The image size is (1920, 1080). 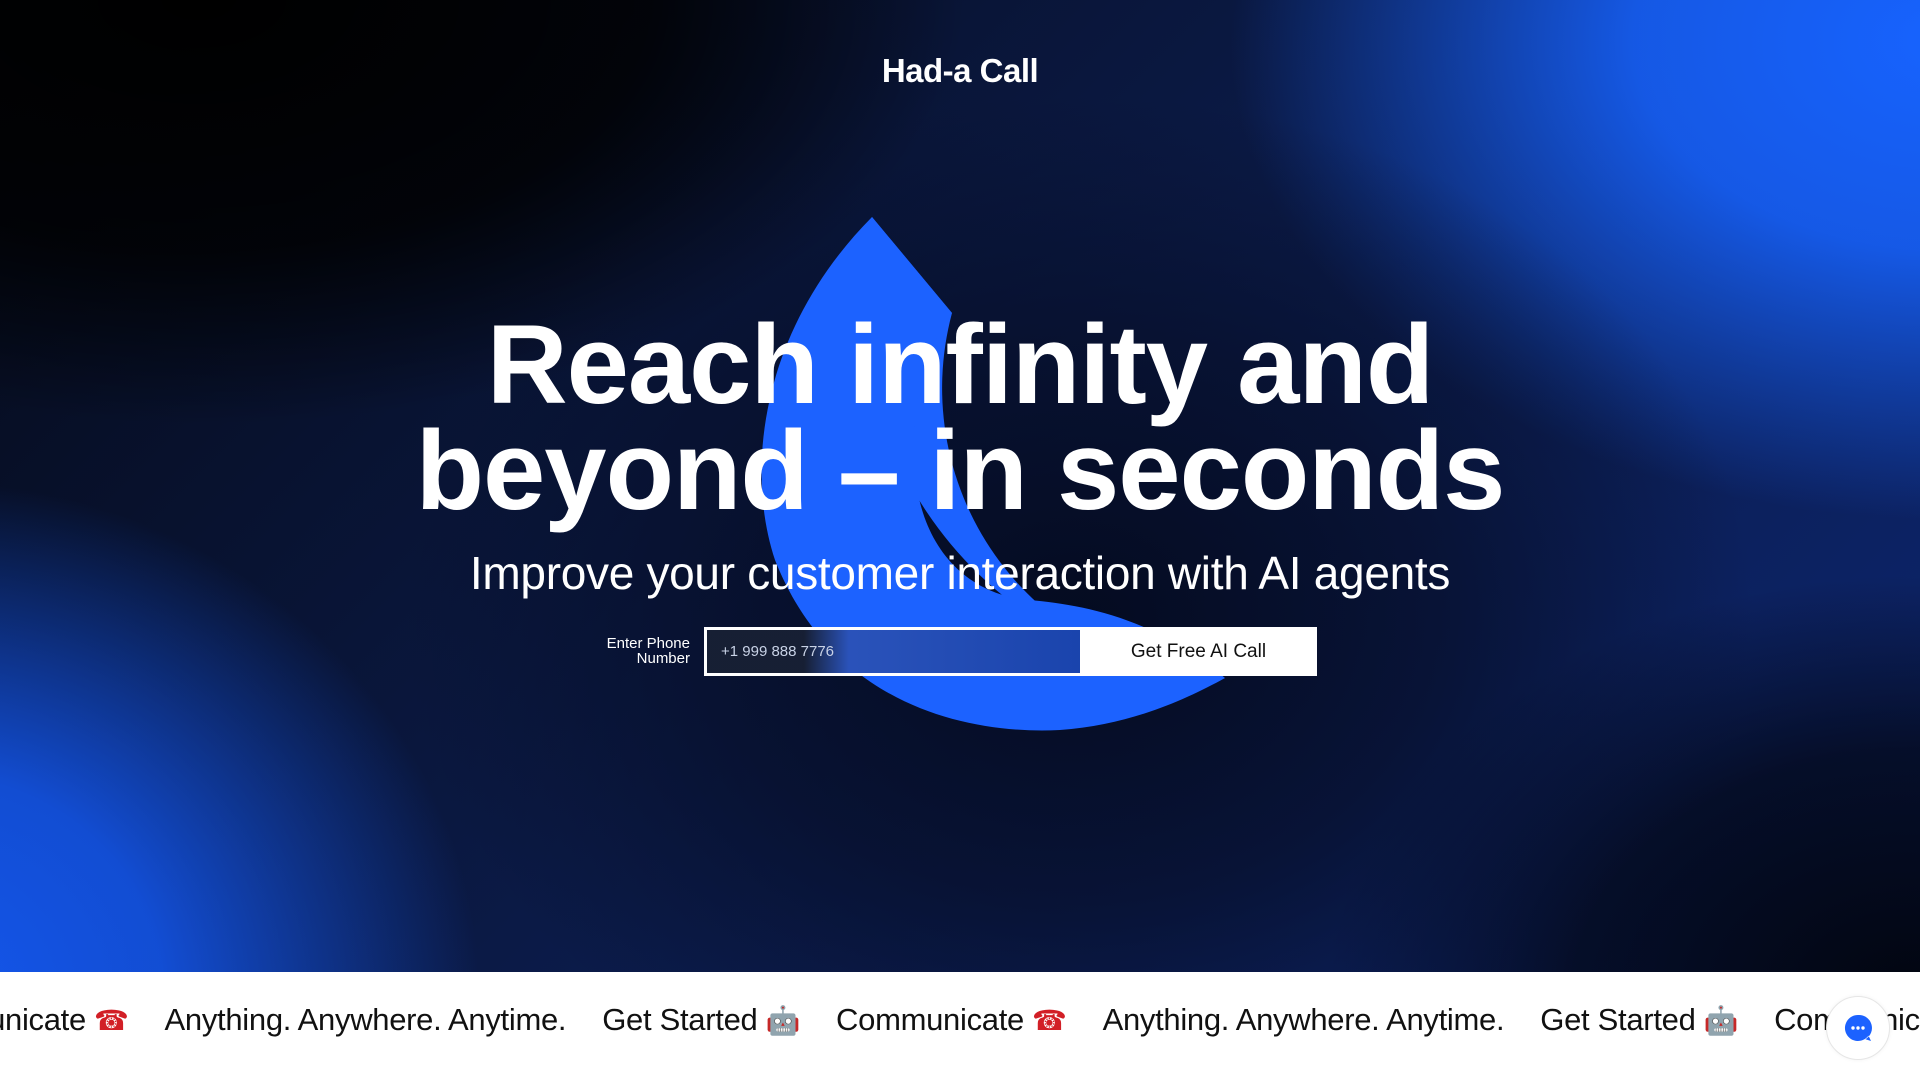 I want to click on headline-line-2: beyond – in seconds, so click(x=960, y=470).